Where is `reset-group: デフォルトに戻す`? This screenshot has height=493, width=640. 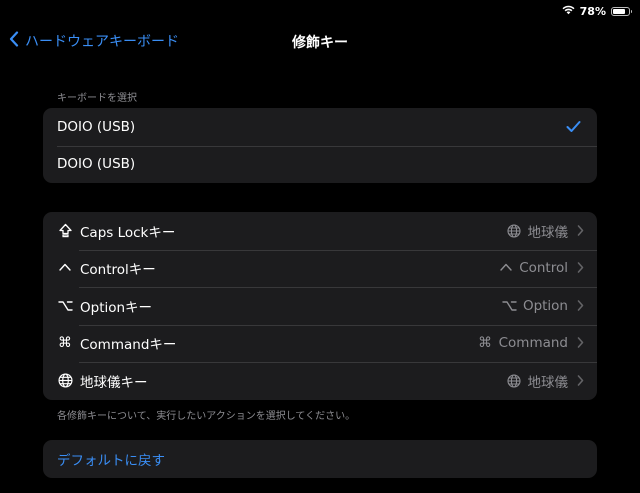 reset-group: デフォルトに戻す is located at coordinates (320, 459).